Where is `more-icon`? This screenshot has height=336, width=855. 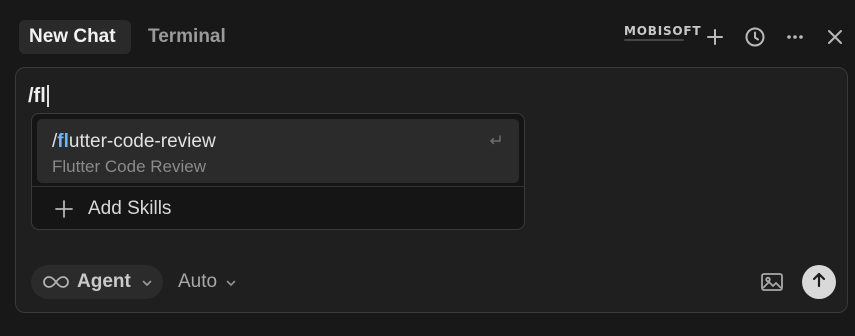
more-icon is located at coordinates (795, 37).